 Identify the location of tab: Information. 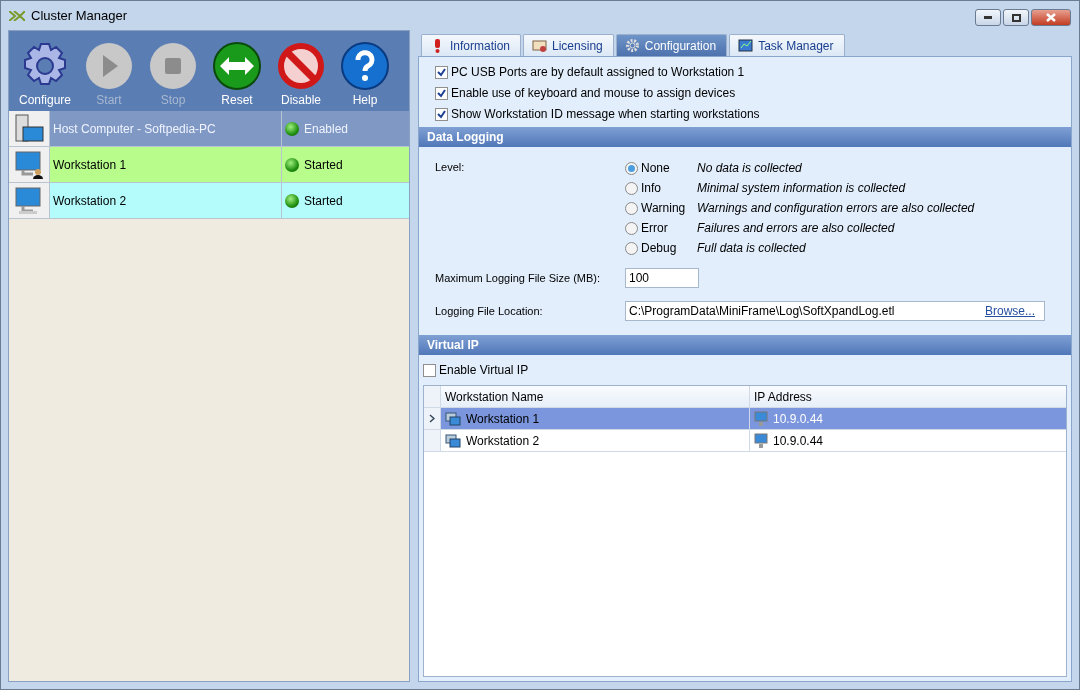
(471, 45).